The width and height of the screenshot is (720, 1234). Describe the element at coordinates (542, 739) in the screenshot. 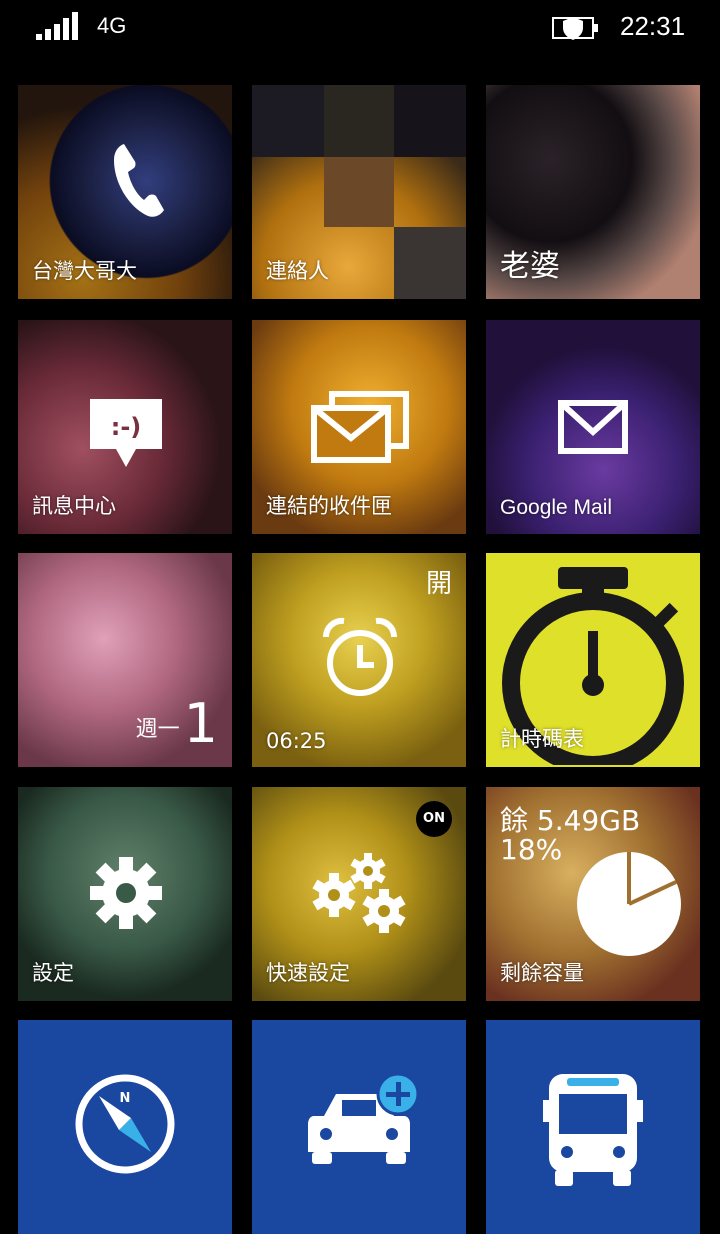

I see `tile-stopwatch-label: 計時碼表` at that location.